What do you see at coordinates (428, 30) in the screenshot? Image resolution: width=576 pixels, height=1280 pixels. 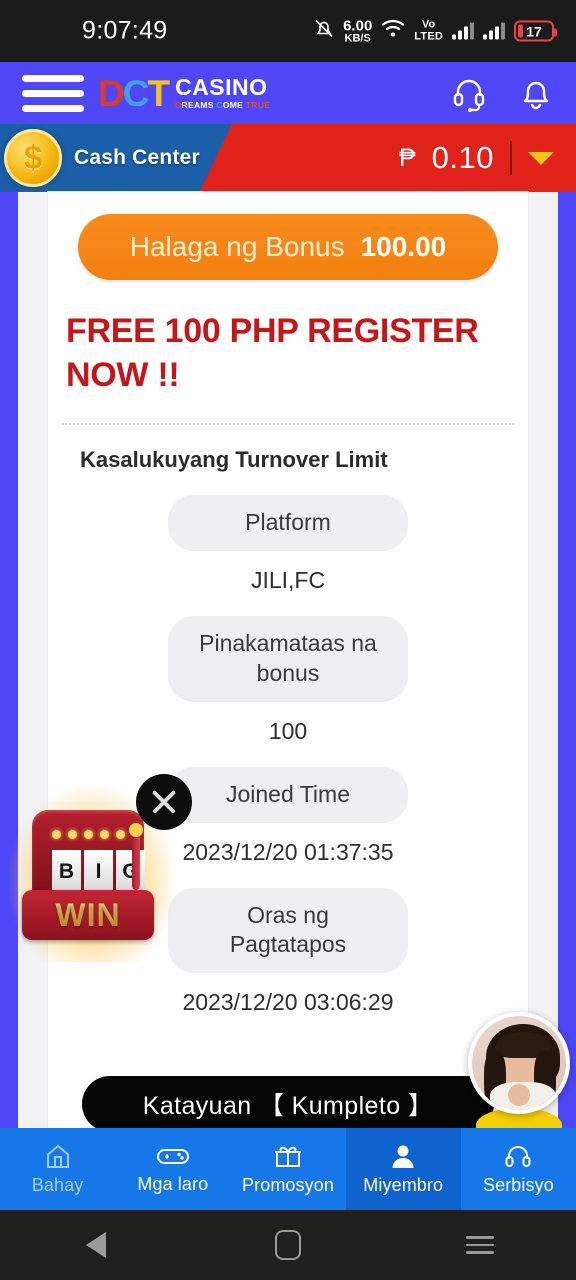 I see `volte-icon: Vo LTED` at bounding box center [428, 30].